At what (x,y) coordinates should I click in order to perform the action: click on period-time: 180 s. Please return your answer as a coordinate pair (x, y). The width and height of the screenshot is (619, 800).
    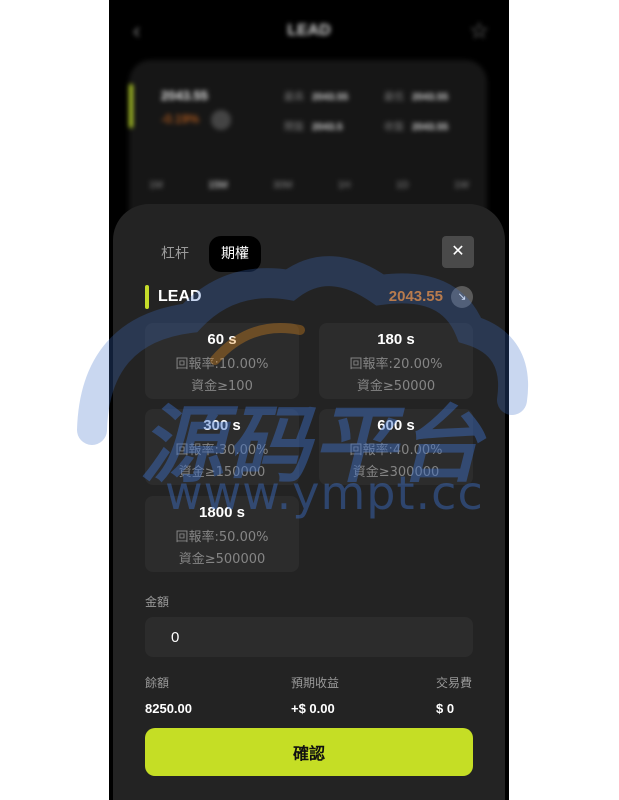
    Looking at the image, I should click on (396, 339).